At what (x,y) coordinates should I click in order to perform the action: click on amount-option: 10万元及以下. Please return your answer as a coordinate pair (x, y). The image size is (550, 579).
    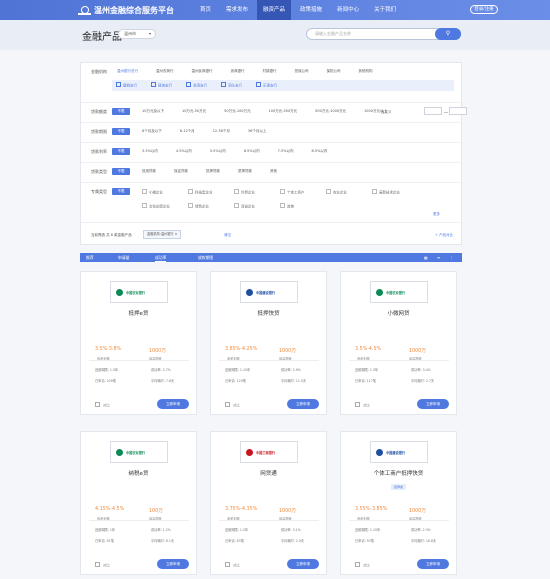
    Looking at the image, I should click on (153, 111).